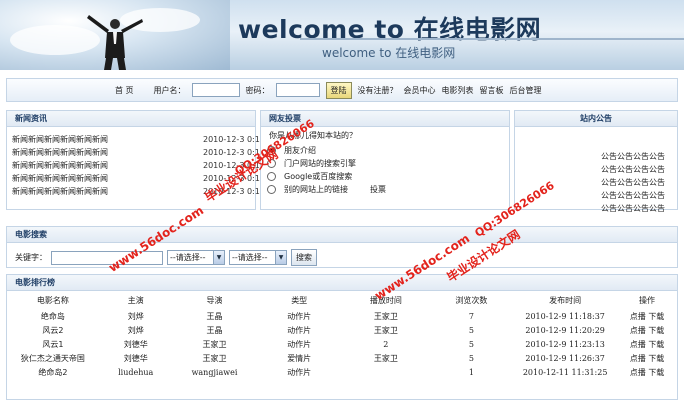 The image size is (684, 402). I want to click on column-header: 浏览次数, so click(471, 300).